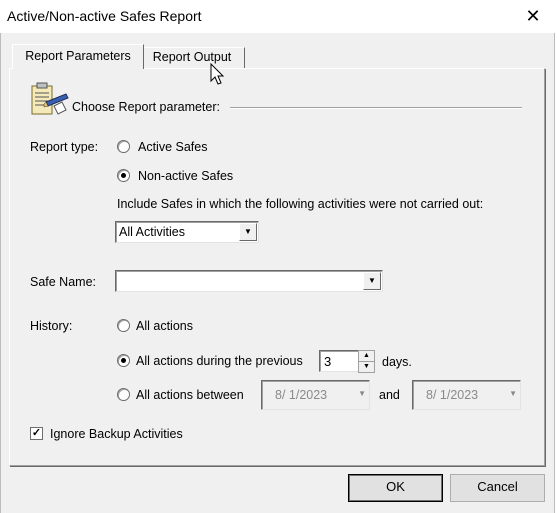 The width and height of the screenshot is (557, 513). Describe the element at coordinates (452, 395) in the screenshot. I see `date-to-value: 8/ 1/2023` at that location.